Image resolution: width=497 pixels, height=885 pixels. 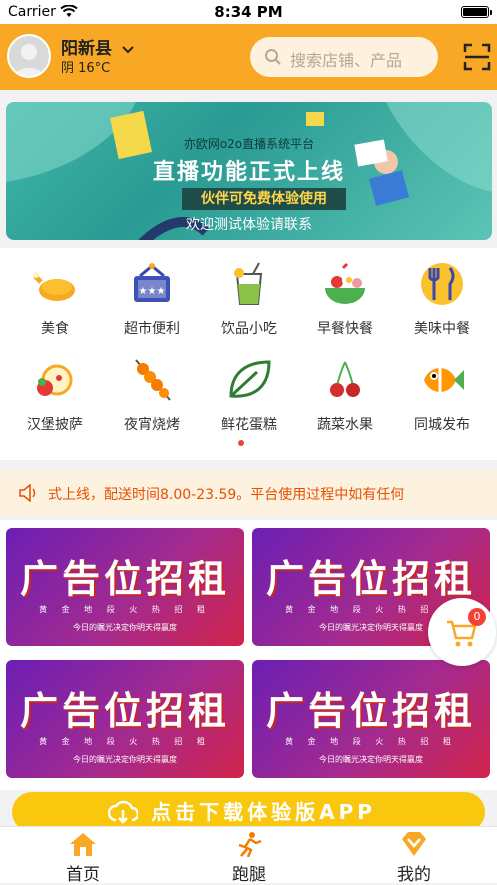 I want to click on clock-time: 8:34 PM, so click(x=248, y=12).